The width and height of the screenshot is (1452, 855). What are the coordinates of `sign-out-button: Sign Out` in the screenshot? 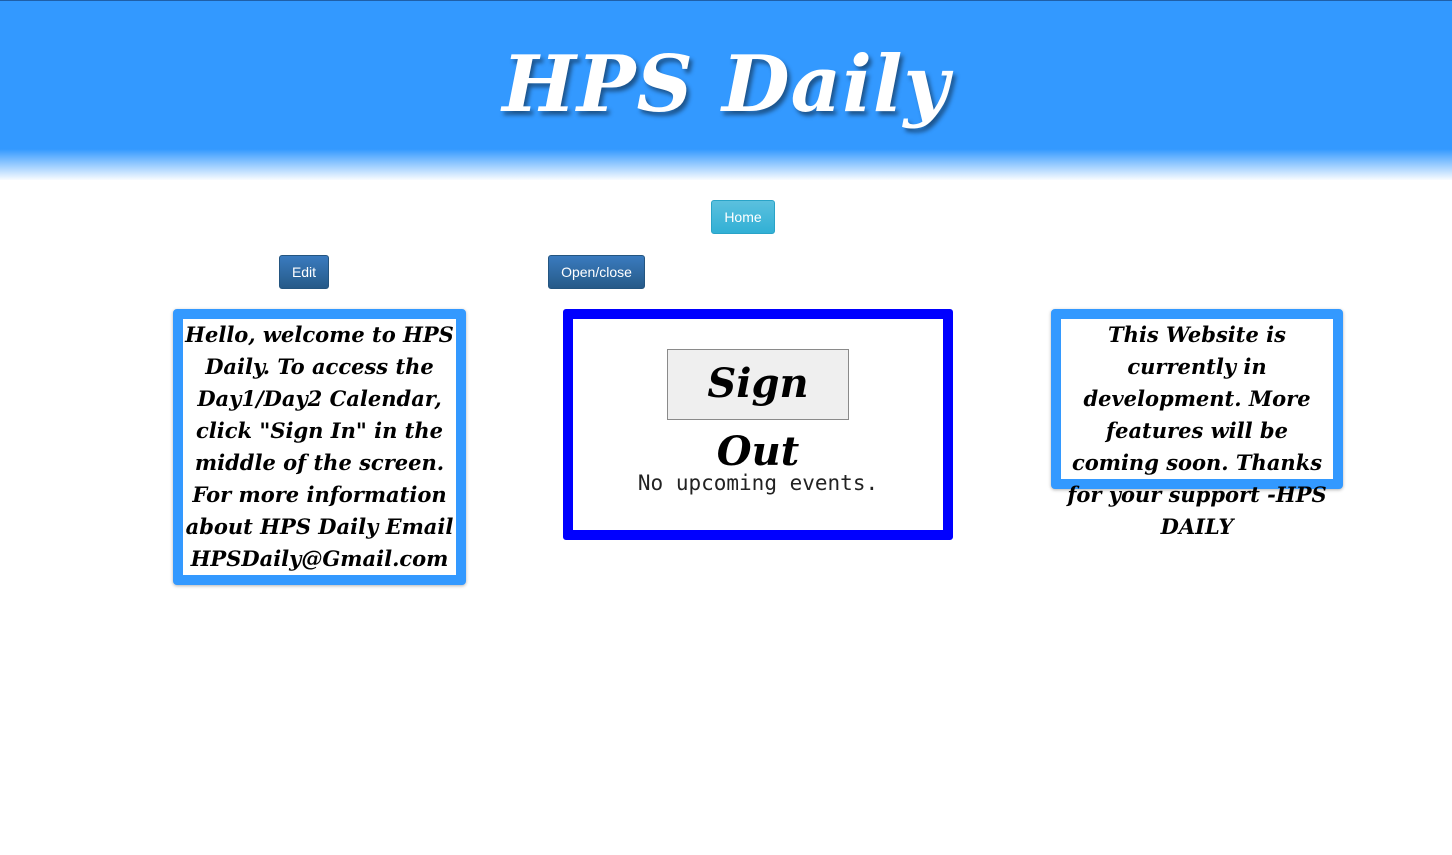 It's located at (758, 412).